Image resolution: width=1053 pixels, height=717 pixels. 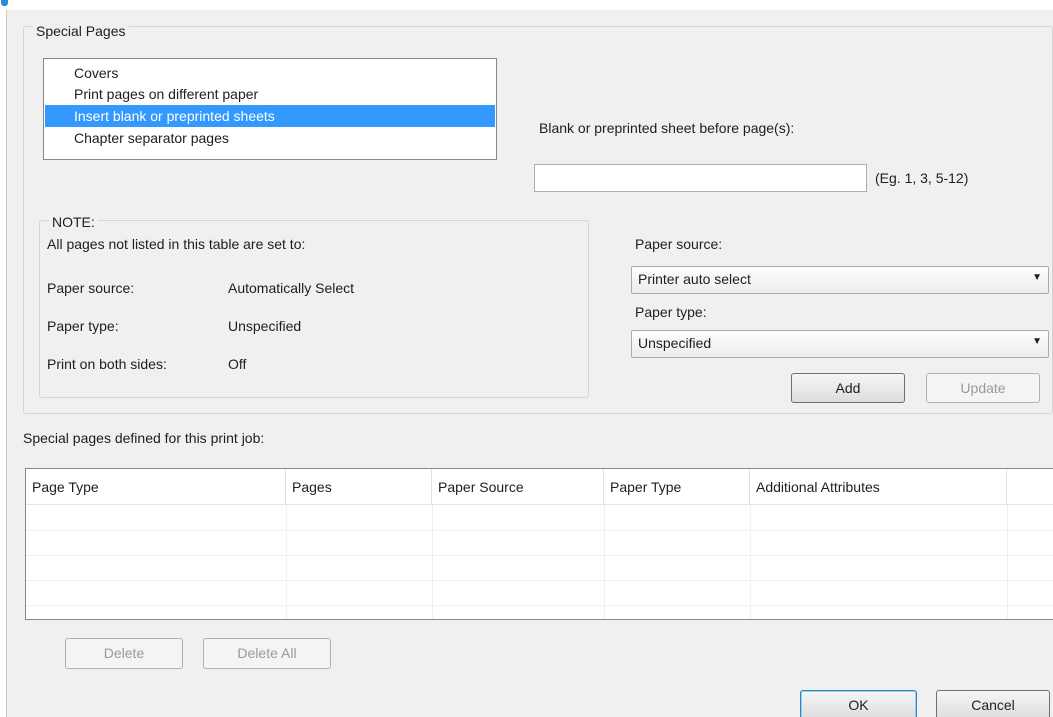 I want to click on column-header-paper-source: Paper Source, so click(x=518, y=487).